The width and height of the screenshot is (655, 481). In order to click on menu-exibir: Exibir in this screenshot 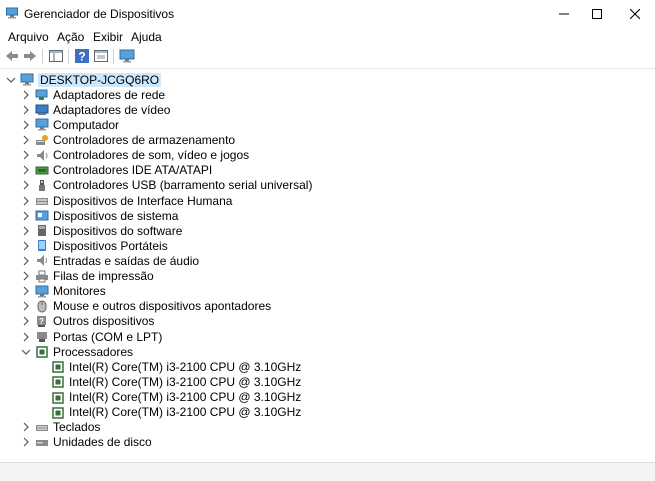, I will do `click(108, 37)`.